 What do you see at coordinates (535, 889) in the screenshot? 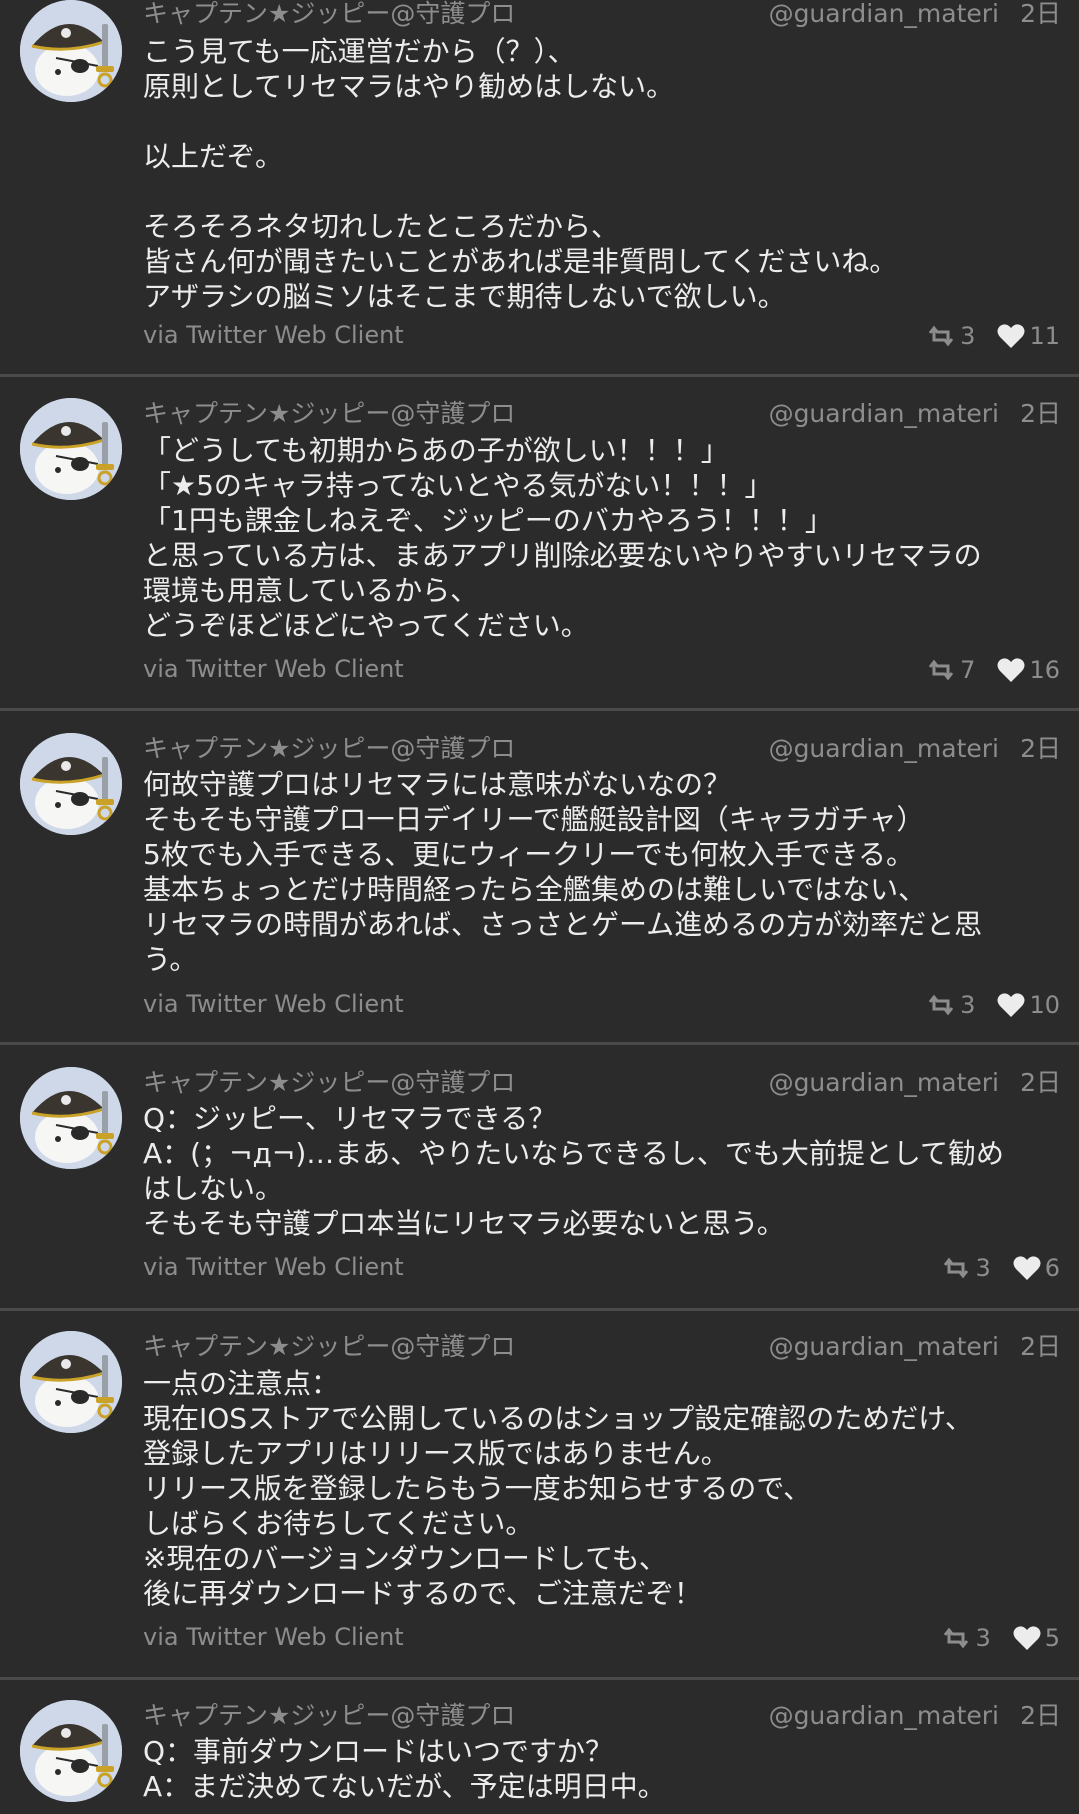
I see `tweet-line: 基本ちょっとだけ時間経ったら全艦集めのは難しいではない、` at bounding box center [535, 889].